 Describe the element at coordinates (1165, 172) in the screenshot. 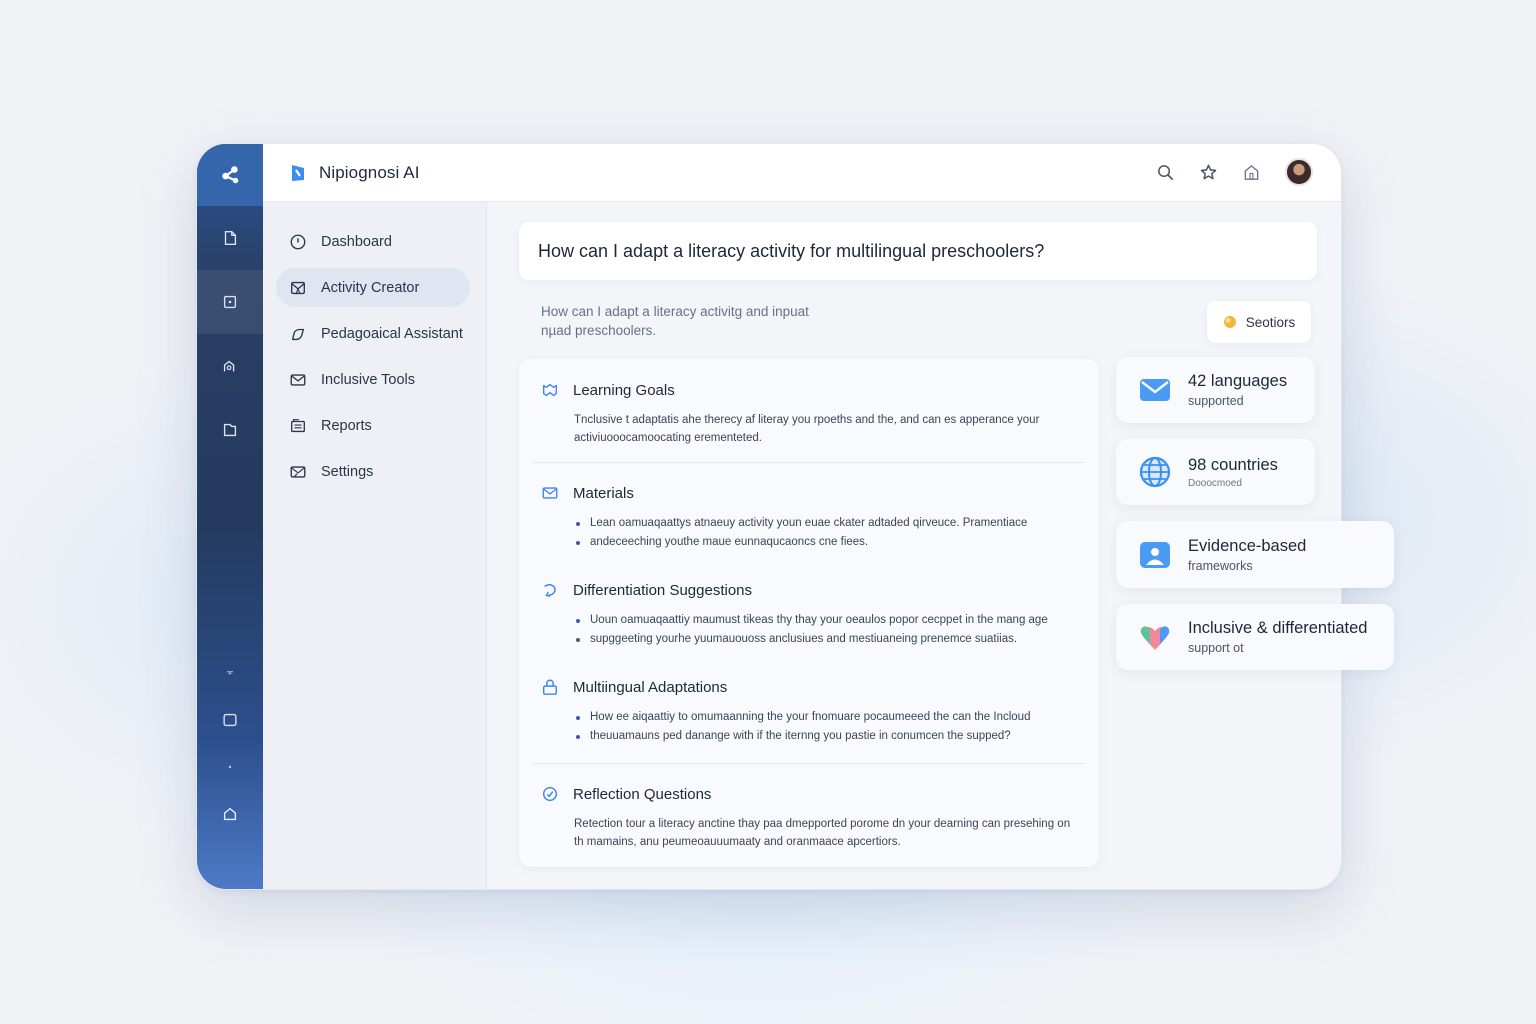

I see `search-icon` at that location.